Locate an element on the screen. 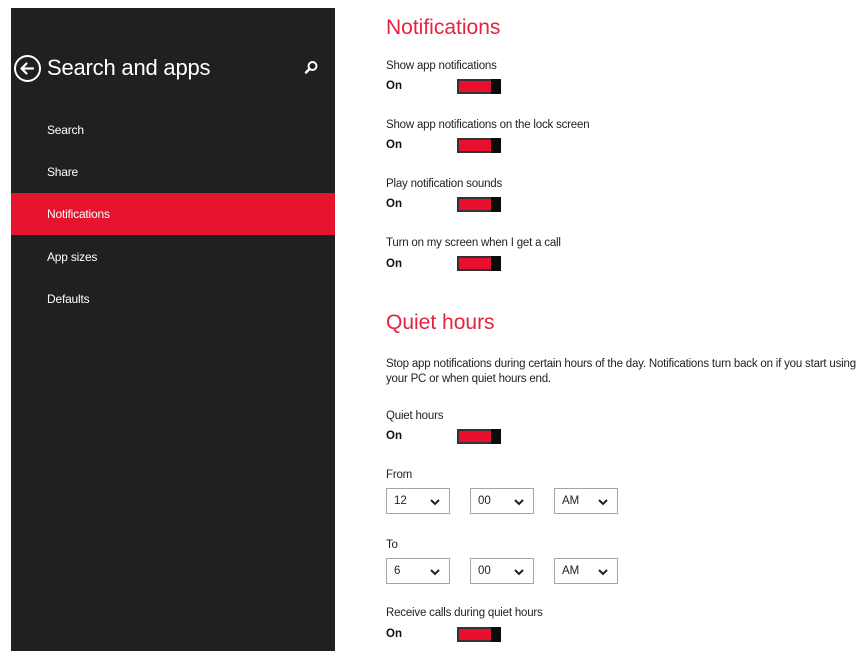 The height and width of the screenshot is (651, 865). from-label: From is located at coordinates (399, 475).